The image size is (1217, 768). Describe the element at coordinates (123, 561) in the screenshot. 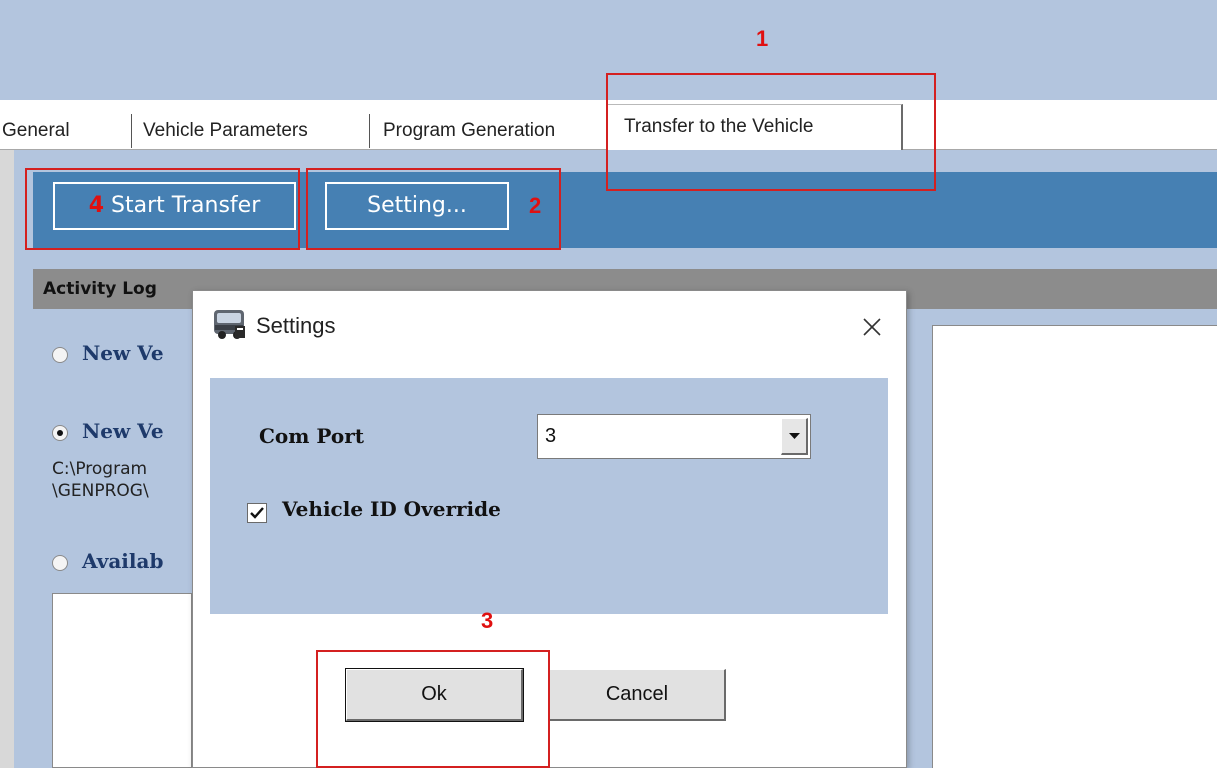

I see `radio-label: Availab` at that location.